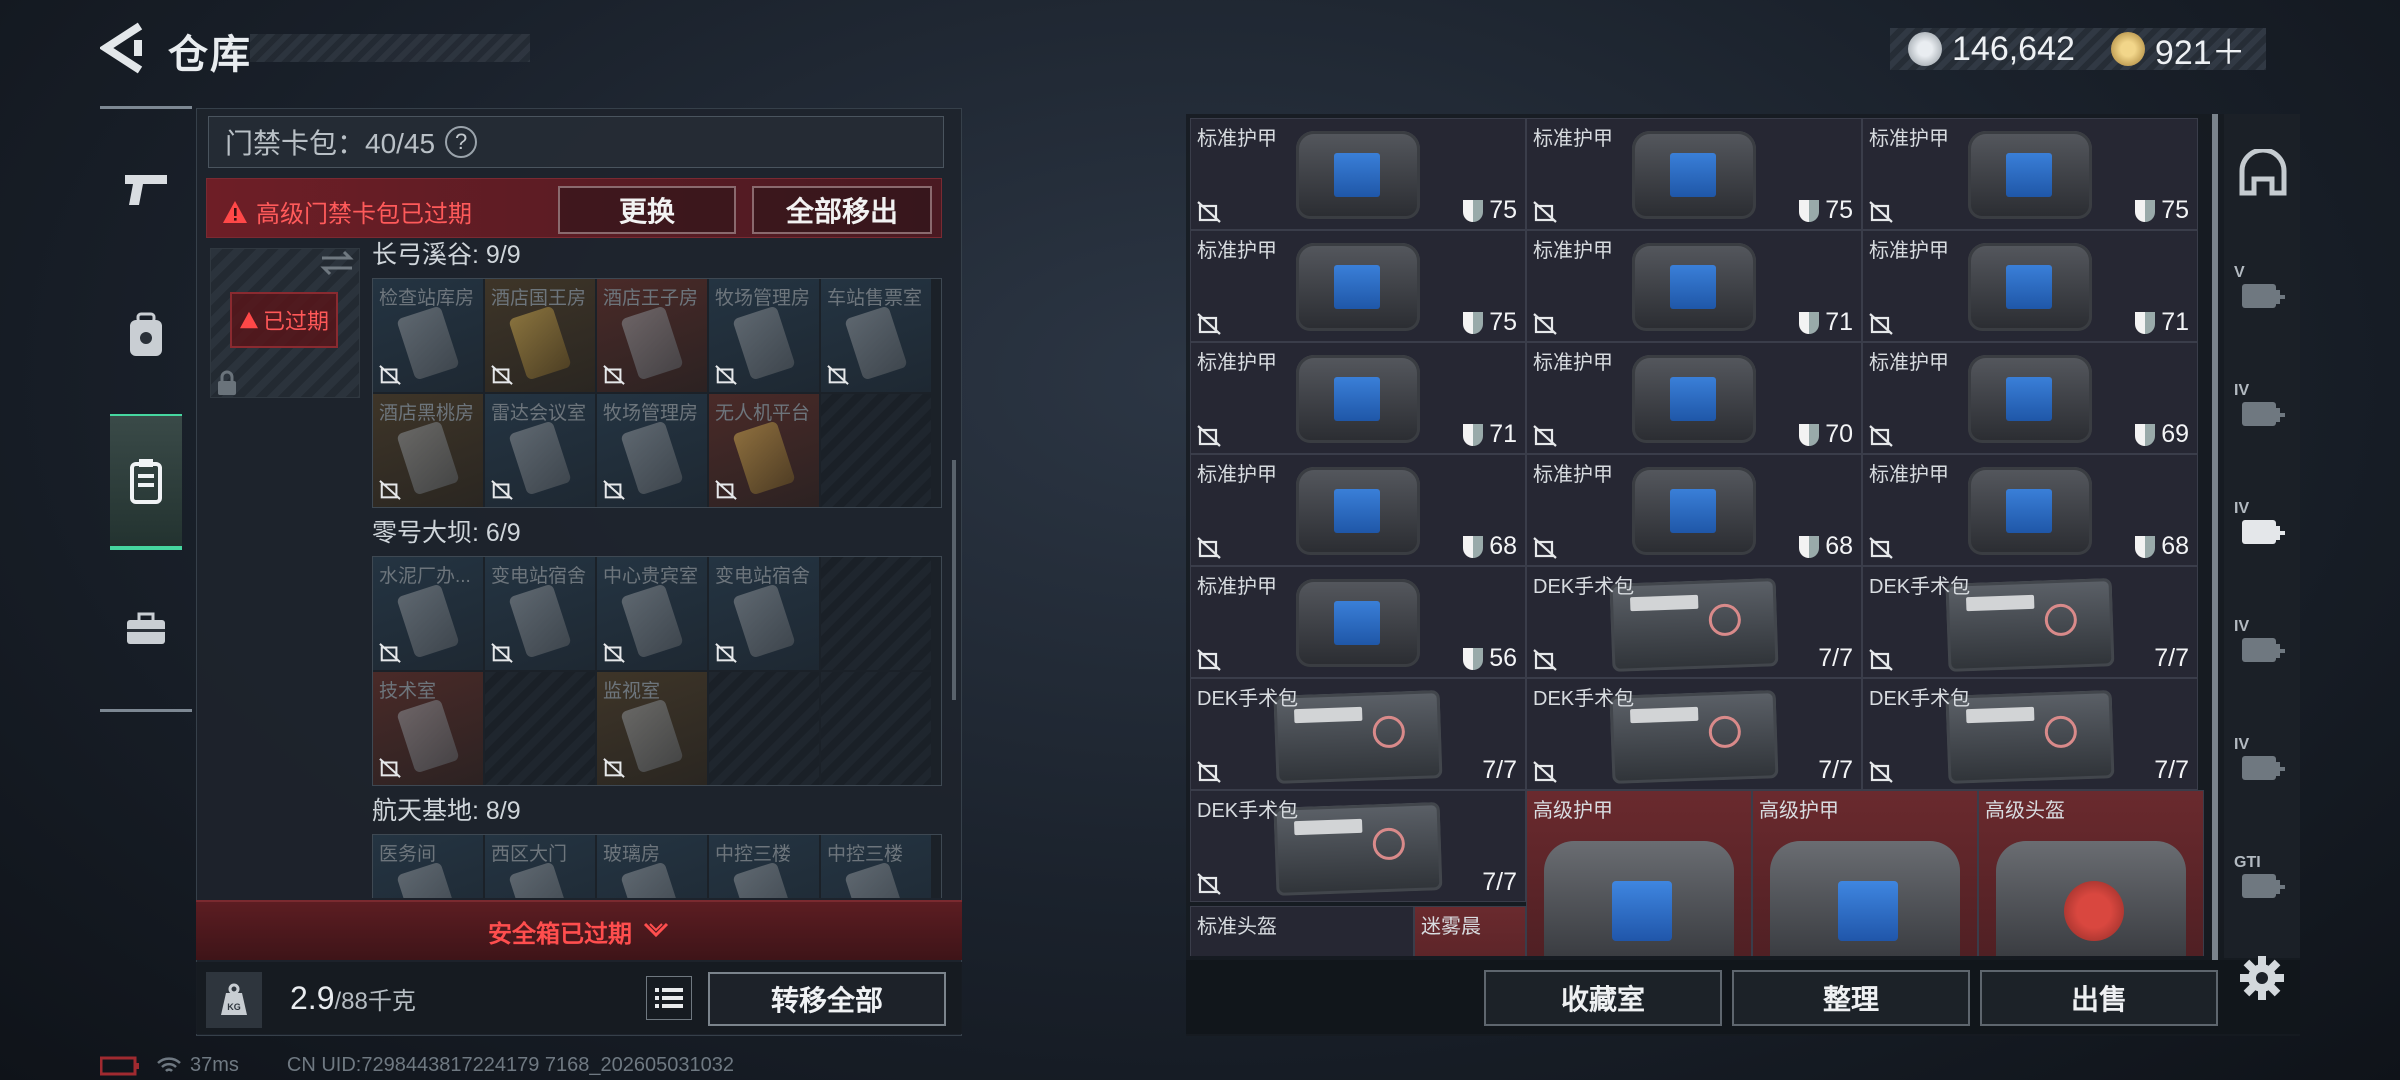  I want to click on transfer-all-button: 转移全部, so click(827, 999).